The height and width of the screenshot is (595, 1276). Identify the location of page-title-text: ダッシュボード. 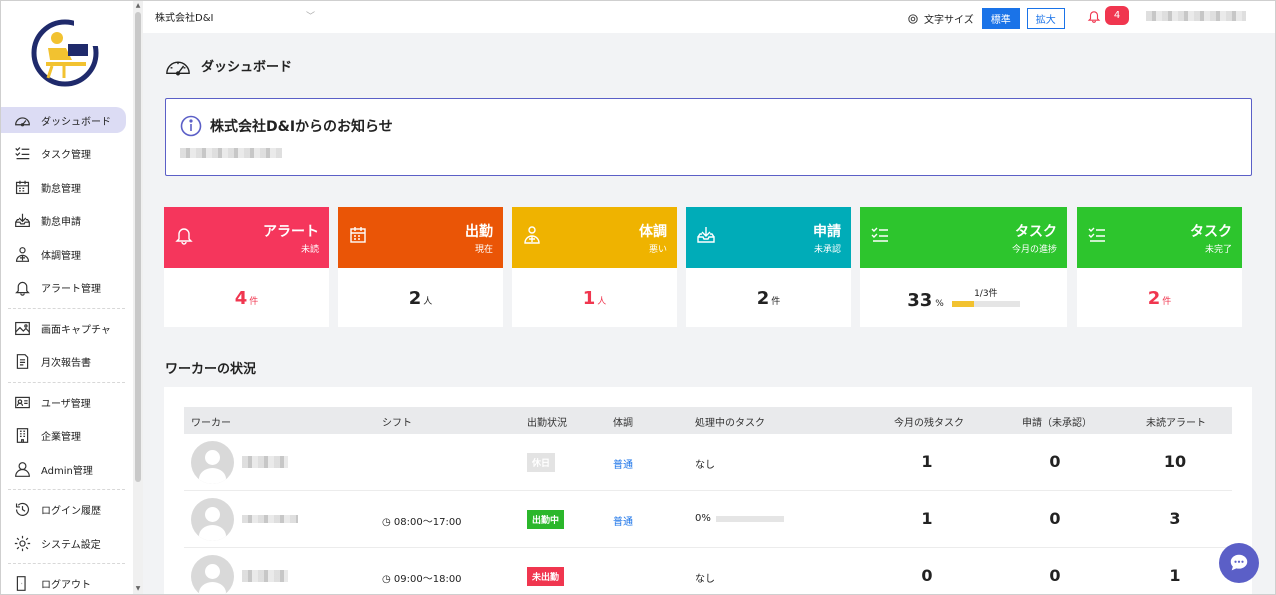
(247, 67).